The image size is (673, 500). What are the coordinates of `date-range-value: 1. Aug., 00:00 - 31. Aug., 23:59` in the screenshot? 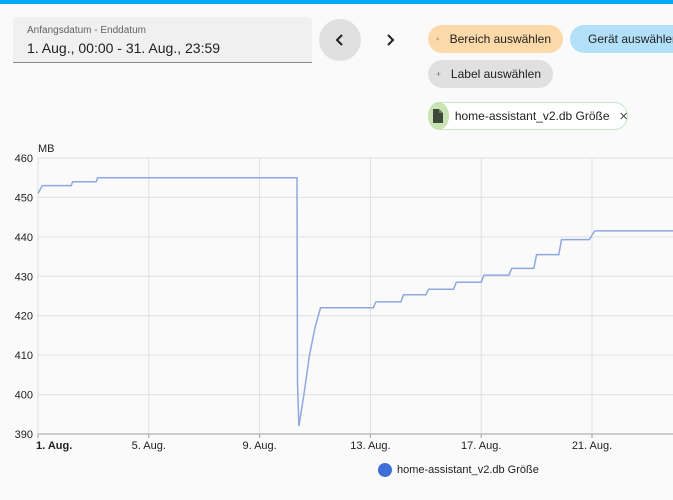 It's located at (124, 48).